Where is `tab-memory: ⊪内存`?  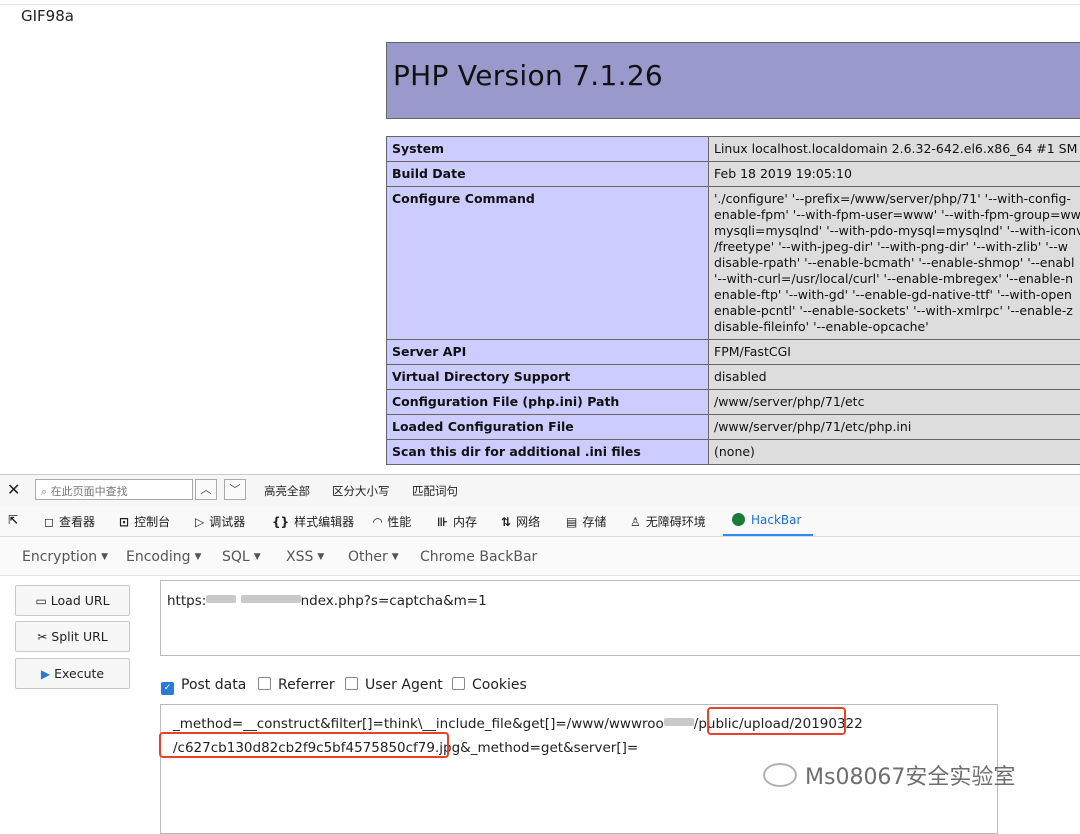
tab-memory: ⊪内存 is located at coordinates (457, 521).